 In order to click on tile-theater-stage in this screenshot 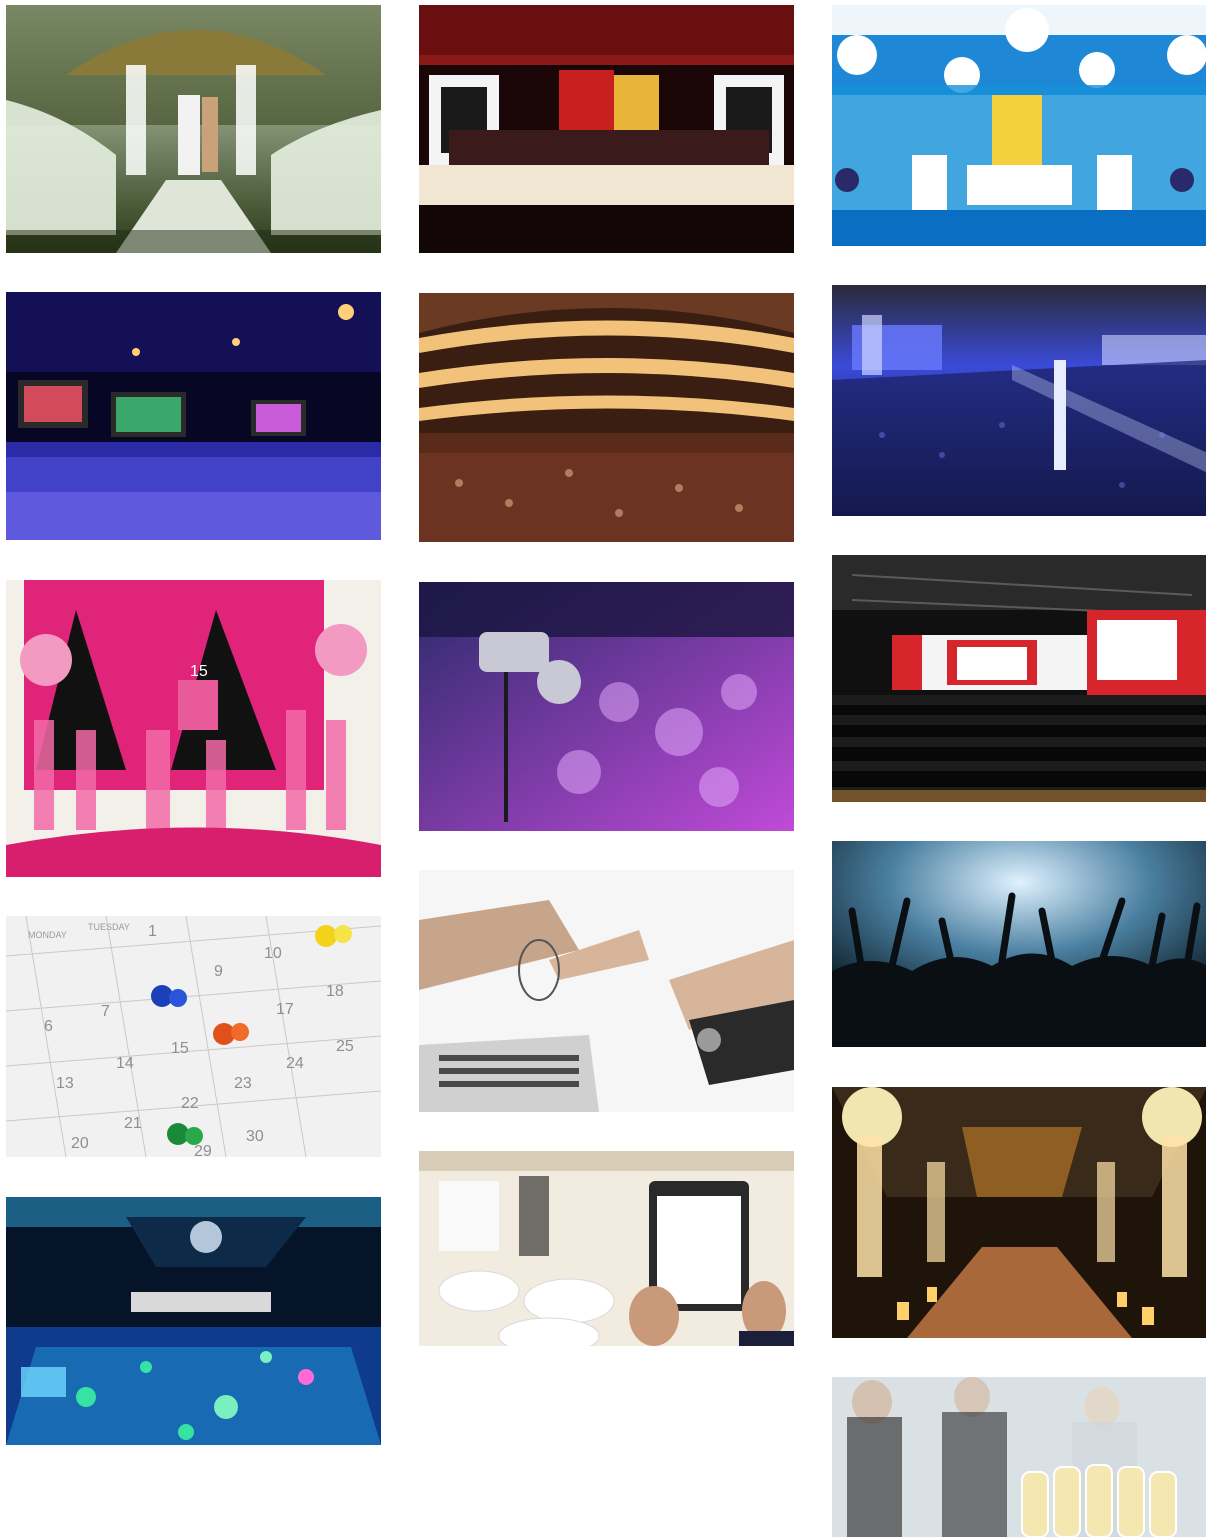, I will do `click(606, 129)`.